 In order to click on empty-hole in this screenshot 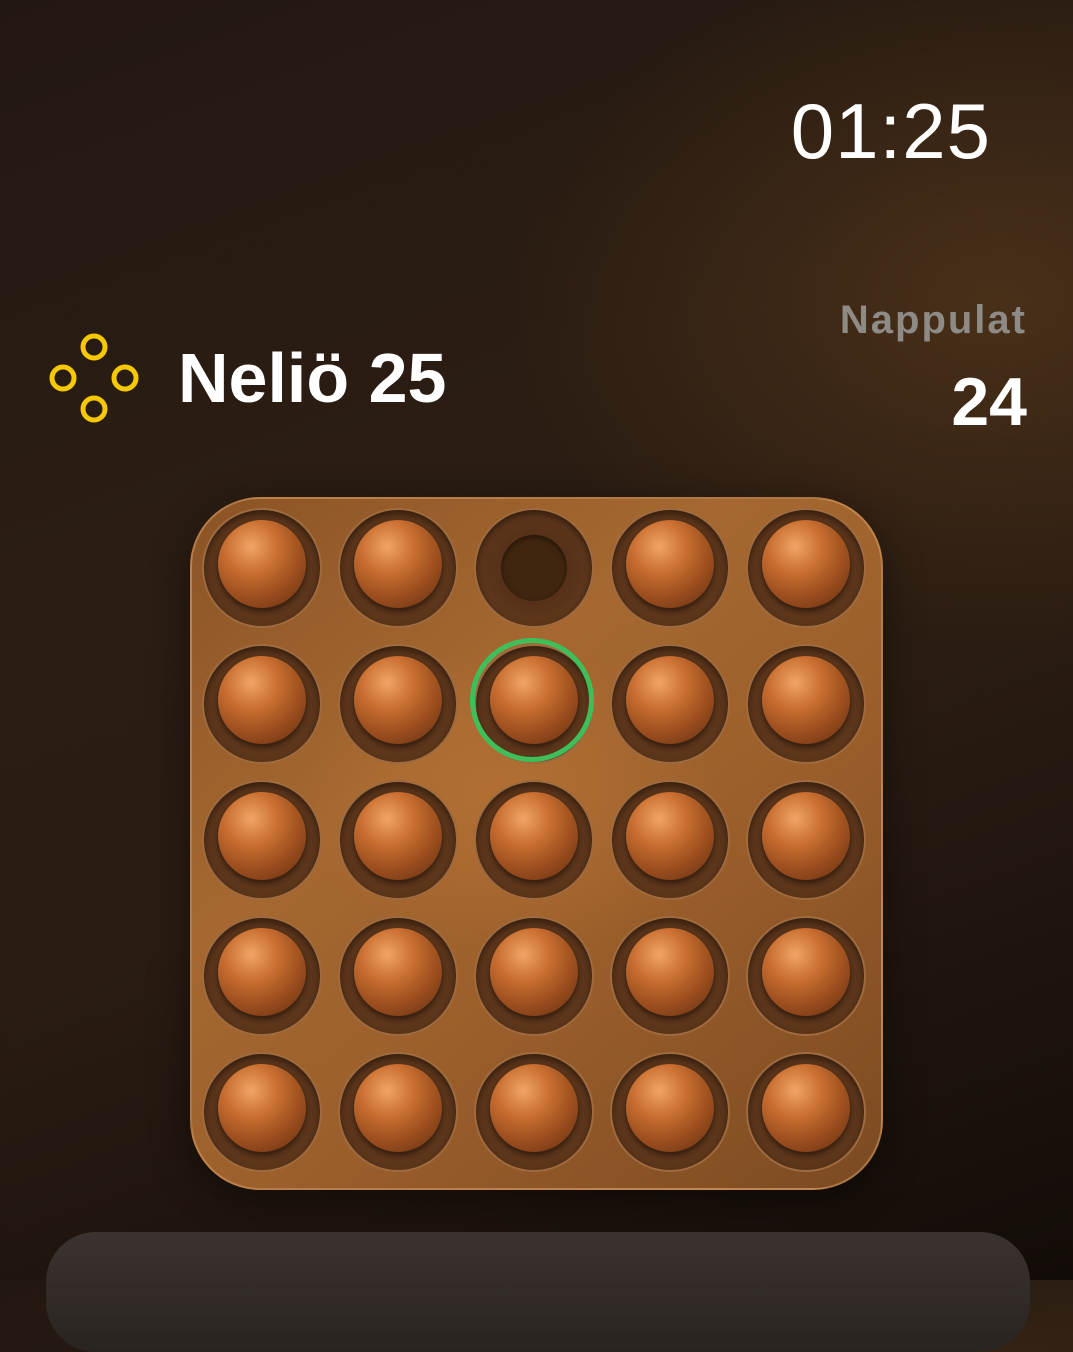, I will do `click(534, 568)`.